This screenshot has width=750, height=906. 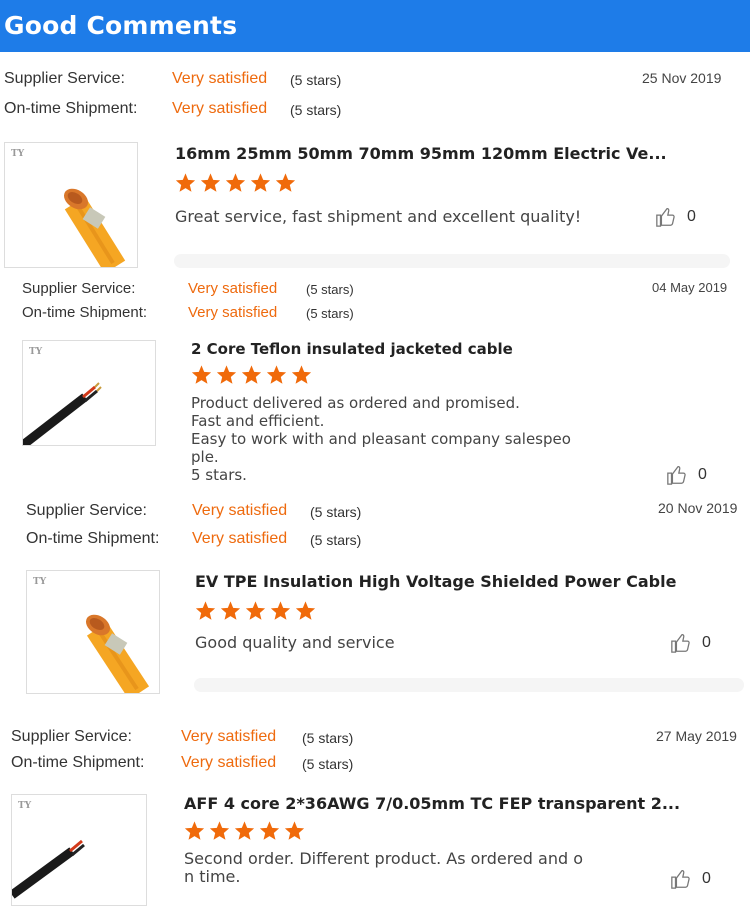 What do you see at coordinates (121, 25) in the screenshot?
I see `page-title: Good Comments` at bounding box center [121, 25].